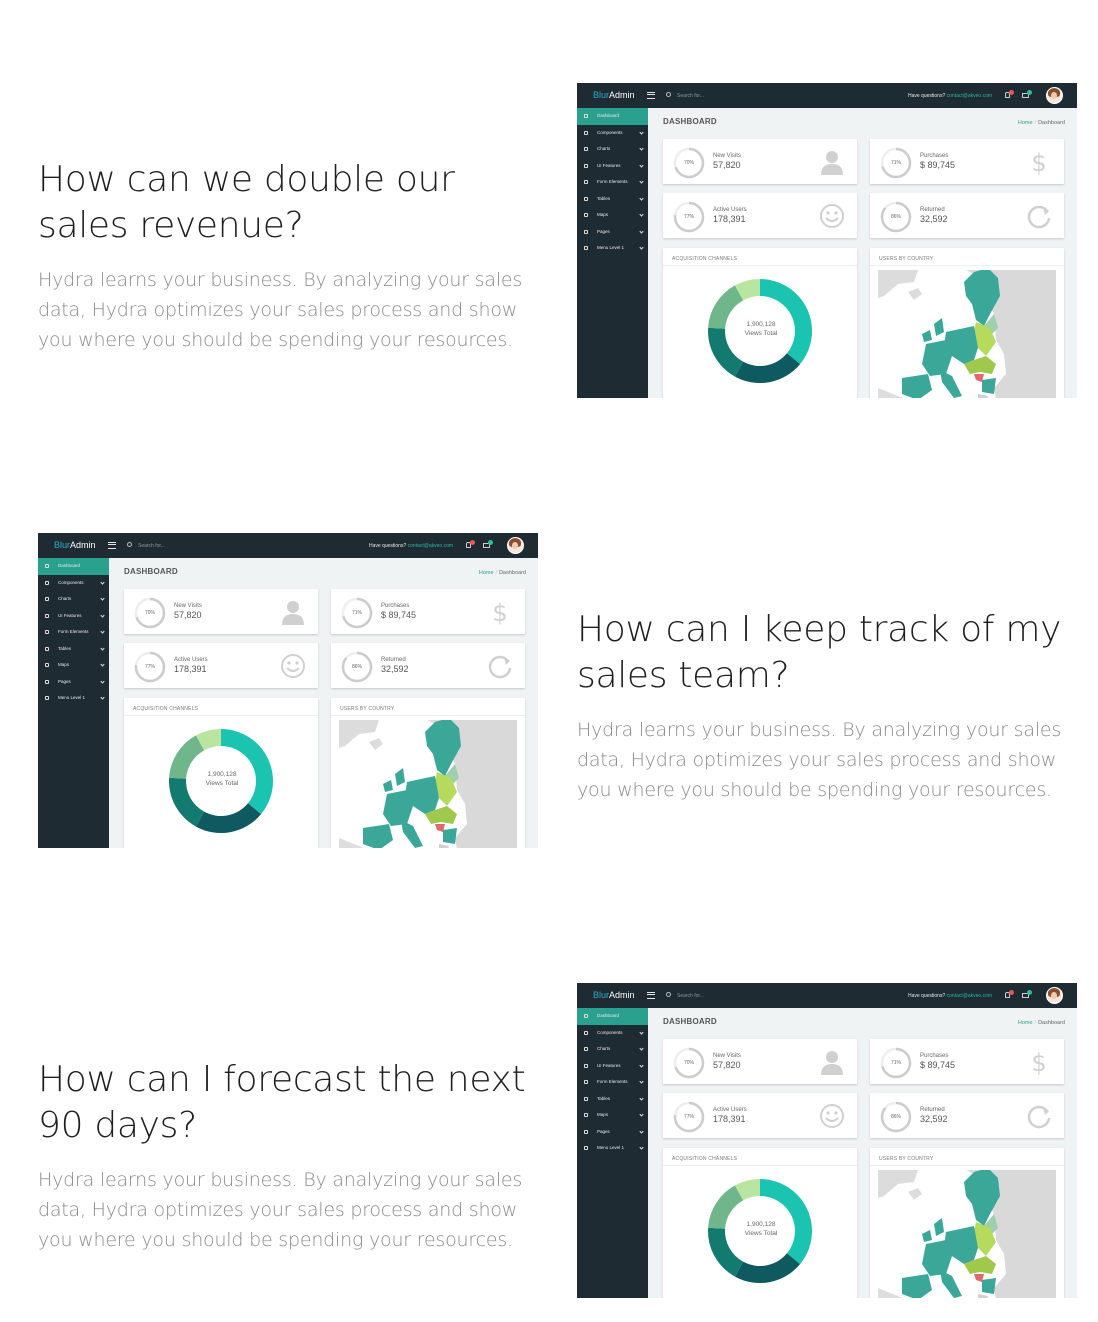 The image size is (1098, 1322). Describe the element at coordinates (727, 1056) in the screenshot. I see `stat-label: New Visits` at that location.